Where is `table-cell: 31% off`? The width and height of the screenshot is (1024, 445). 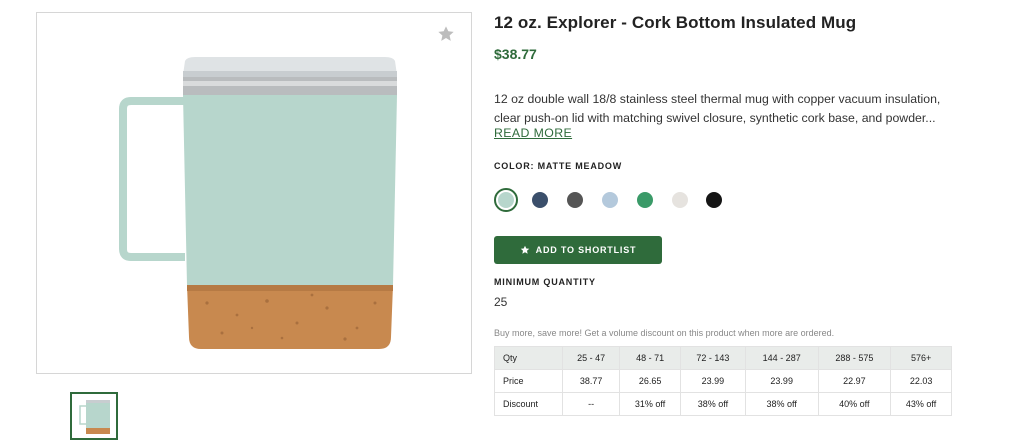 table-cell: 31% off is located at coordinates (650, 404).